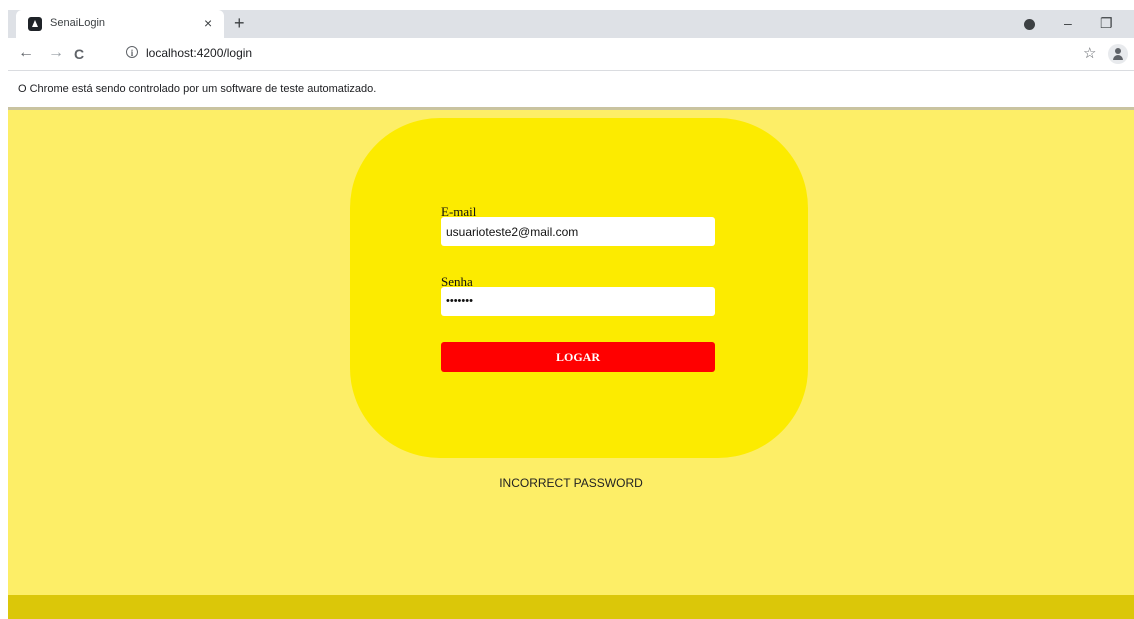 This screenshot has width=1134, height=619. Describe the element at coordinates (79, 54) in the screenshot. I see `reload-icon: C` at that location.